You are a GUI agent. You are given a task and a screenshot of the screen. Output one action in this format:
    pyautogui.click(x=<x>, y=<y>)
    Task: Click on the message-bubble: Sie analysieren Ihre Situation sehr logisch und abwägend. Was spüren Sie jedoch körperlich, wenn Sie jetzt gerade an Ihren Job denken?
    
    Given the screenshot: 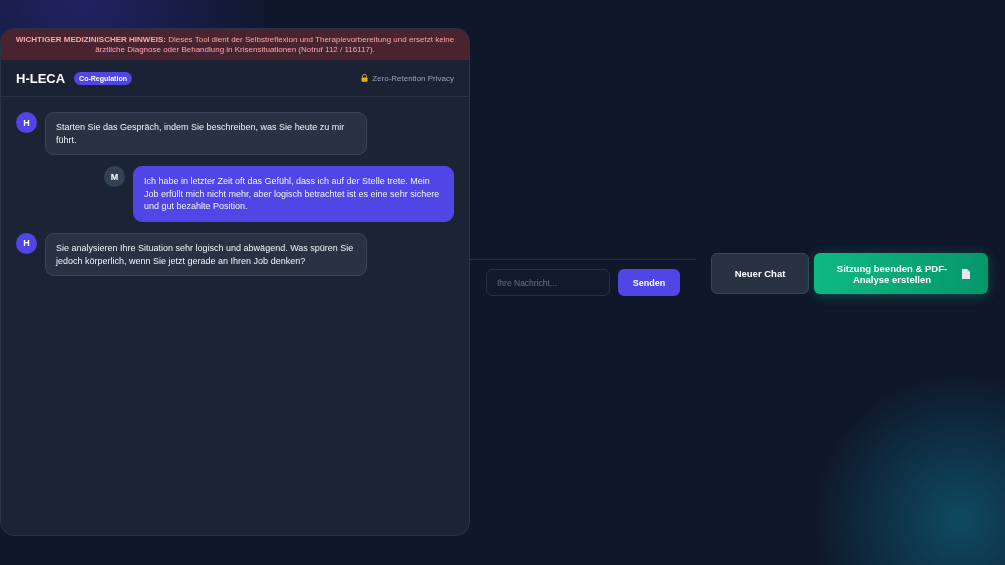 What is the action you would take?
    pyautogui.click(x=206, y=254)
    